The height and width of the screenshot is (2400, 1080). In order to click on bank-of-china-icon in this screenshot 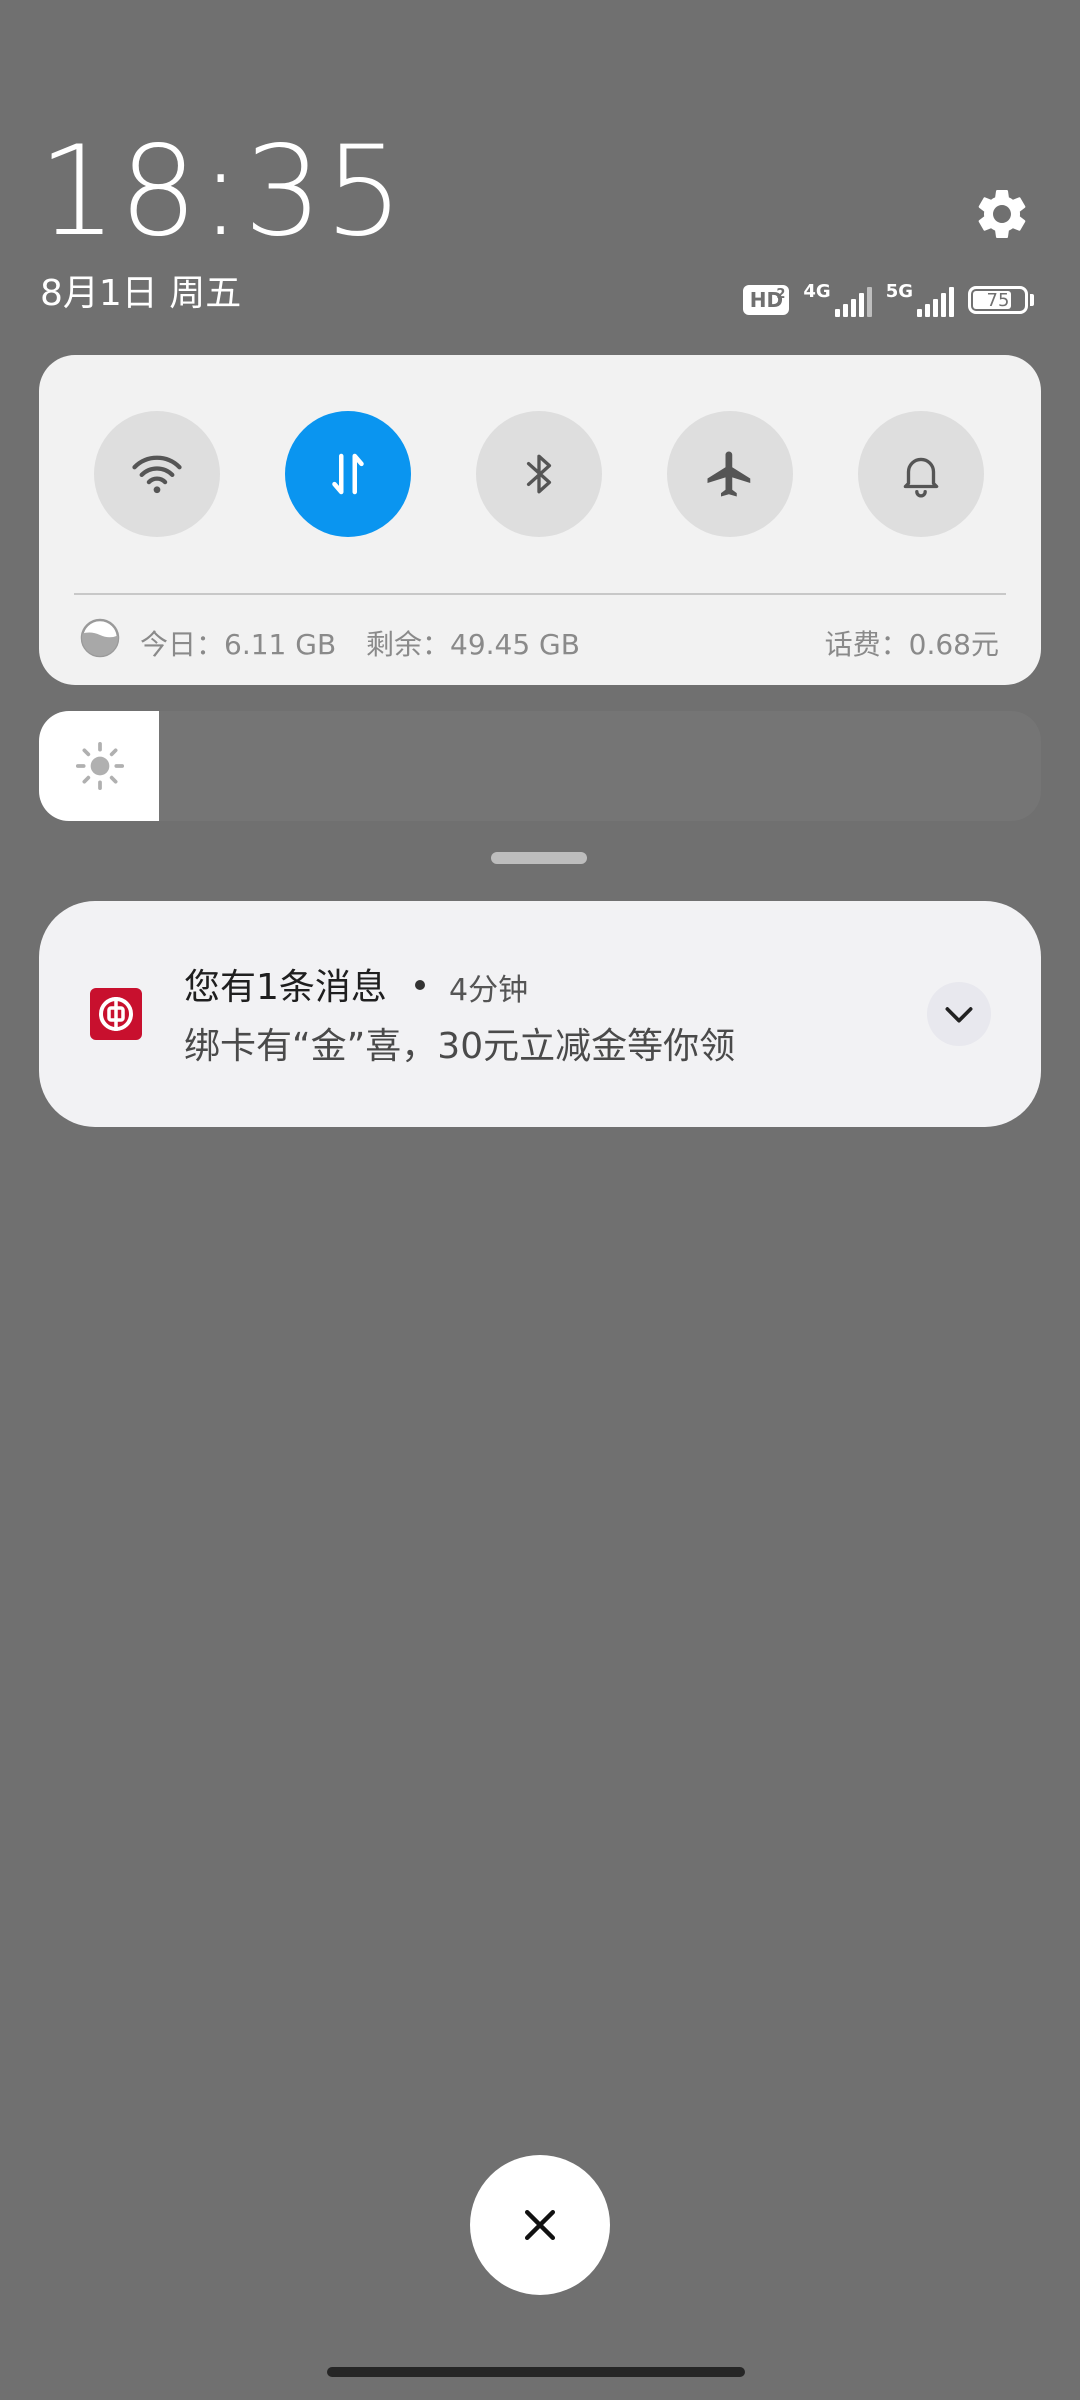, I will do `click(116, 1014)`.